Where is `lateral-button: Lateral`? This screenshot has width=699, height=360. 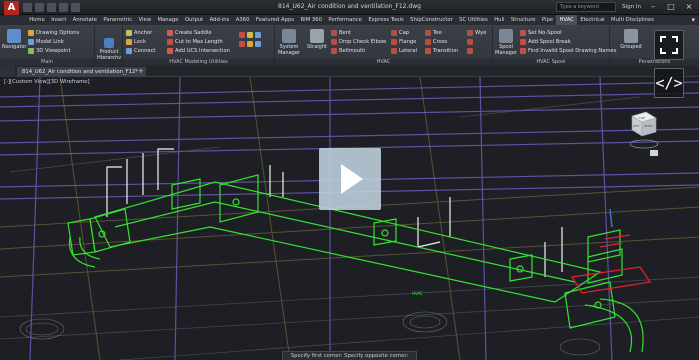
lateral-button: Lateral is located at coordinates (404, 50).